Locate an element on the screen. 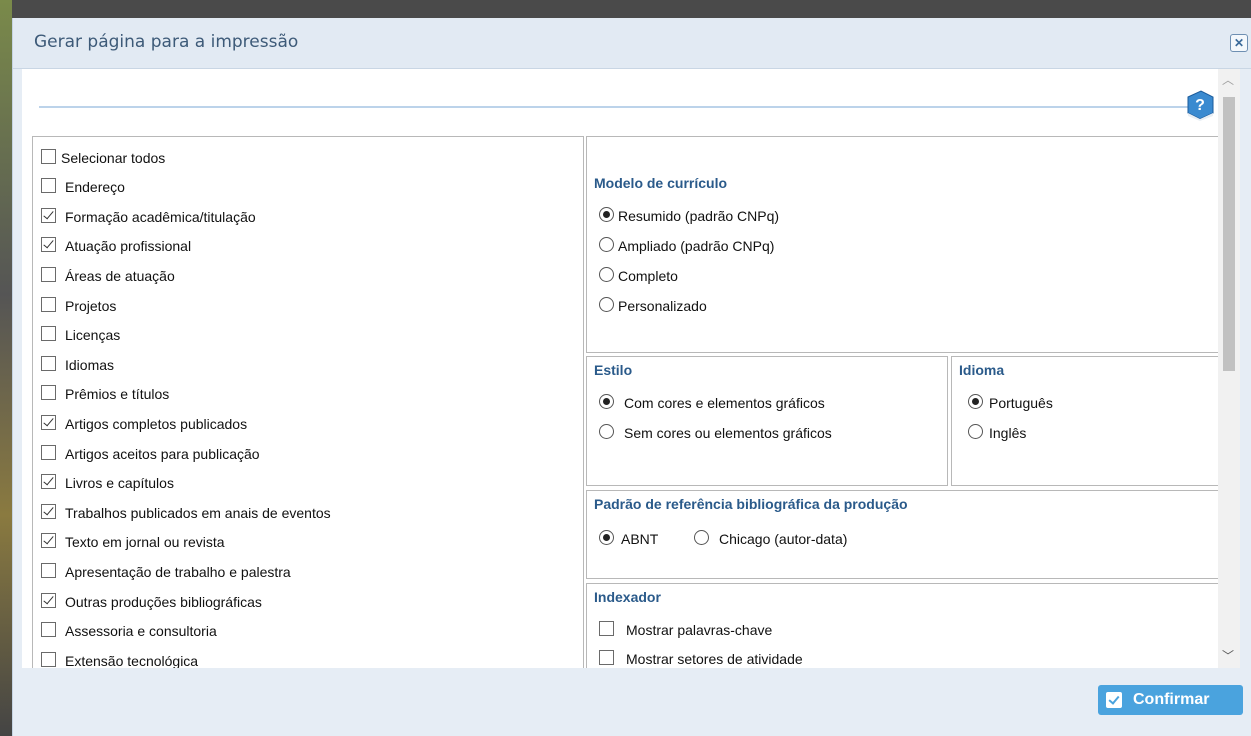 This screenshot has width=1251, height=736. idioma-panel: Idioma Português Inglês is located at coordinates (1084, 421).